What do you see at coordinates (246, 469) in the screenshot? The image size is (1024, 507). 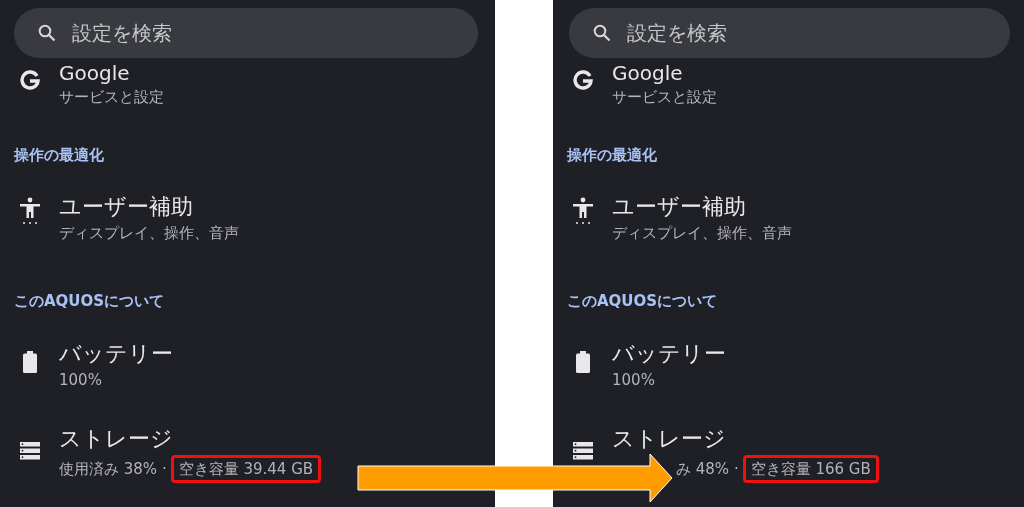 I see `highlighted-text: 空き容量 39.44 GB` at bounding box center [246, 469].